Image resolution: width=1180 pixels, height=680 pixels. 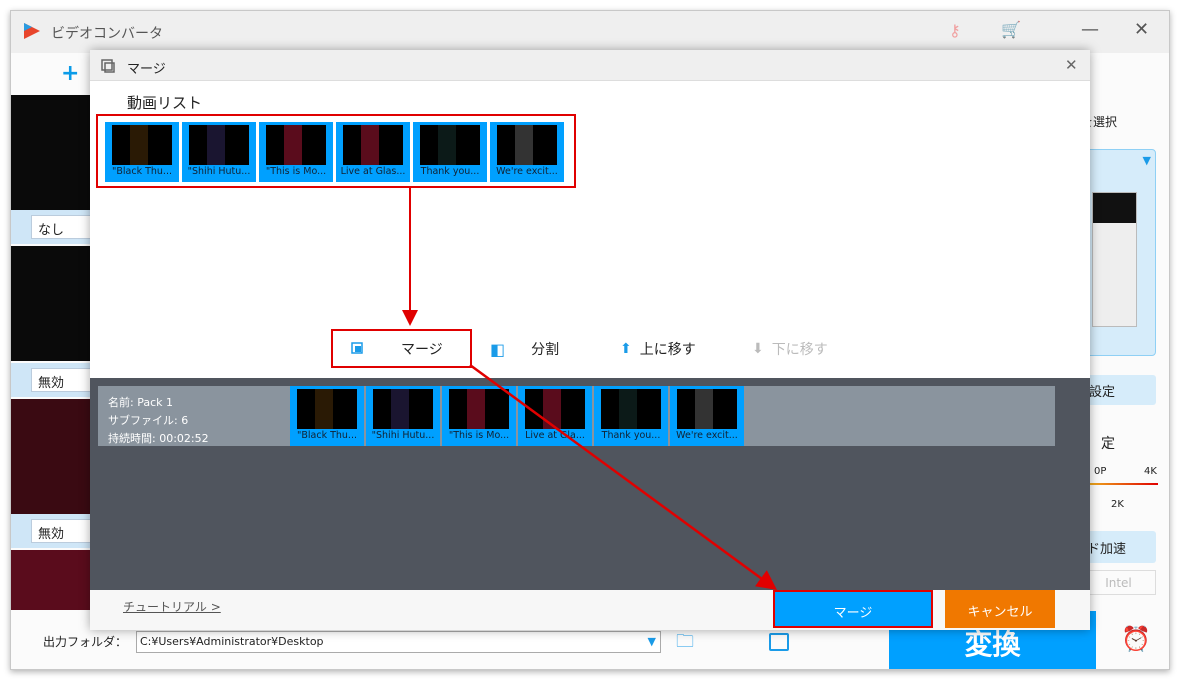 I want to click on app-logo-icon, so click(x=32, y=31).